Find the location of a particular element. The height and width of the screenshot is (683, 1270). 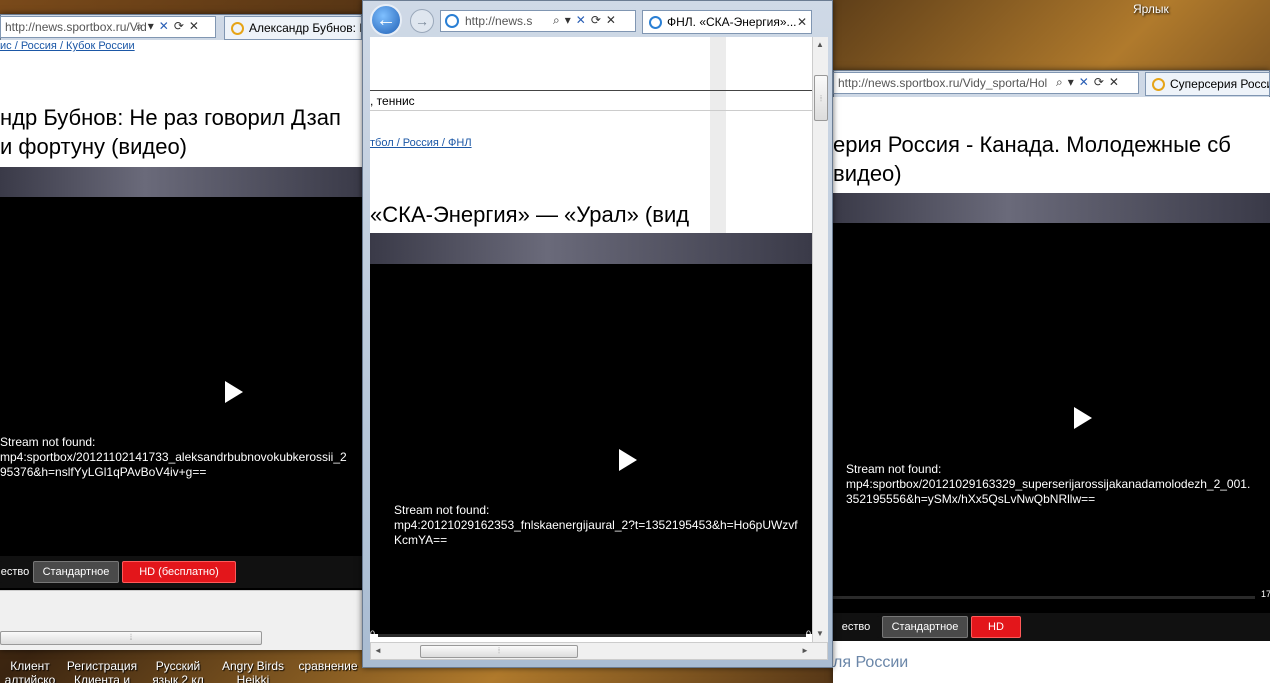

middle-error-line3: KcmYA== is located at coordinates (421, 540).